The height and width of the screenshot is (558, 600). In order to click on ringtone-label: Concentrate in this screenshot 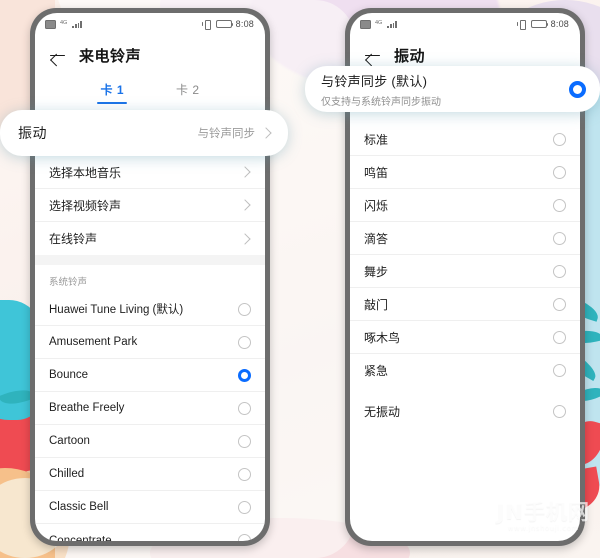, I will do `click(80, 538)`.